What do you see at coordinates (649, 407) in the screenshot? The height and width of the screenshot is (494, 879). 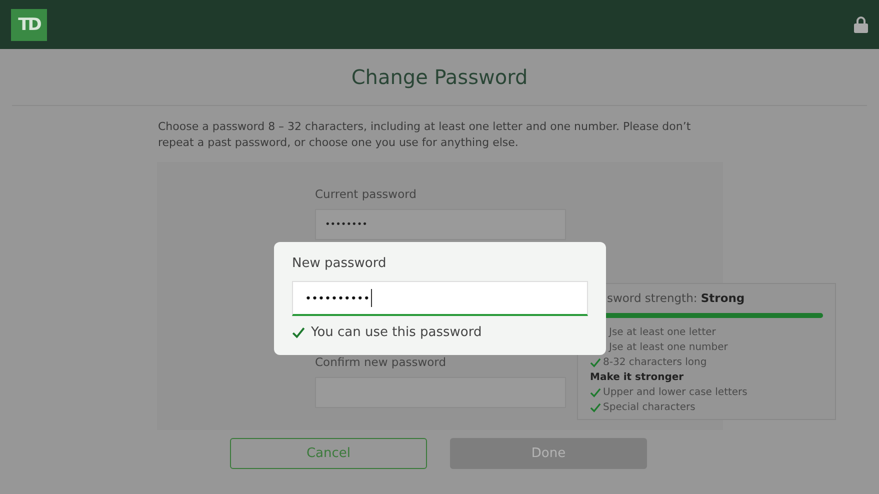 I see `rule-text: Special characters` at bounding box center [649, 407].